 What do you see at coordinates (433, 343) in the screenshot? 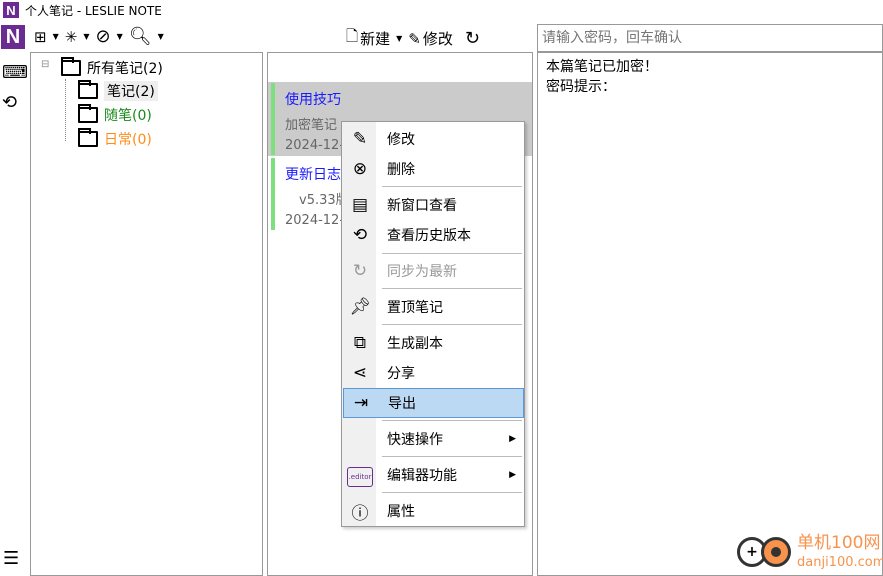
I see `menu-item-copy: ⧉ 生成副本` at bounding box center [433, 343].